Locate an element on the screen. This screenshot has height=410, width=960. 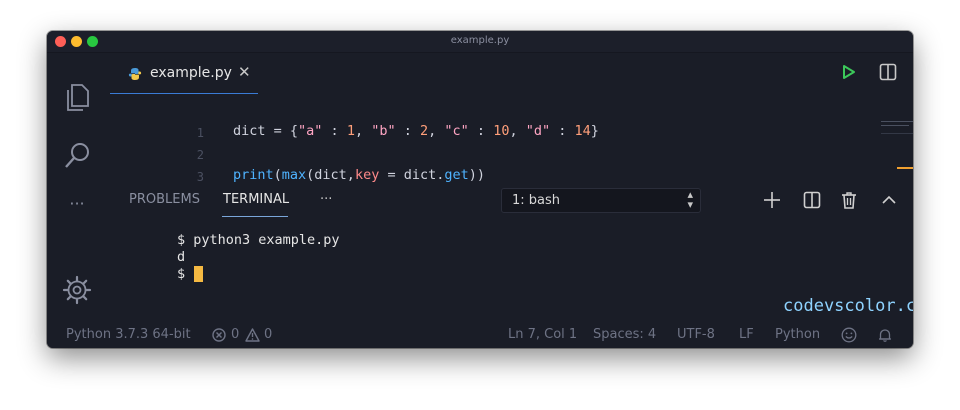
status-warning-count: 0 is located at coordinates (268, 334).